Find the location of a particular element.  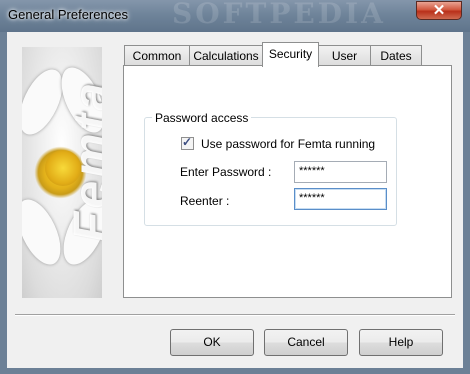

use-password-checkbox: ✓ is located at coordinates (187, 142).